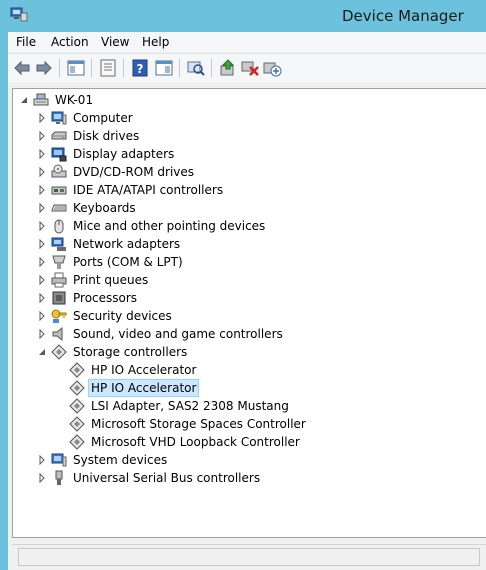  What do you see at coordinates (105, 298) in the screenshot?
I see `tree-item-label: Processors` at bounding box center [105, 298].